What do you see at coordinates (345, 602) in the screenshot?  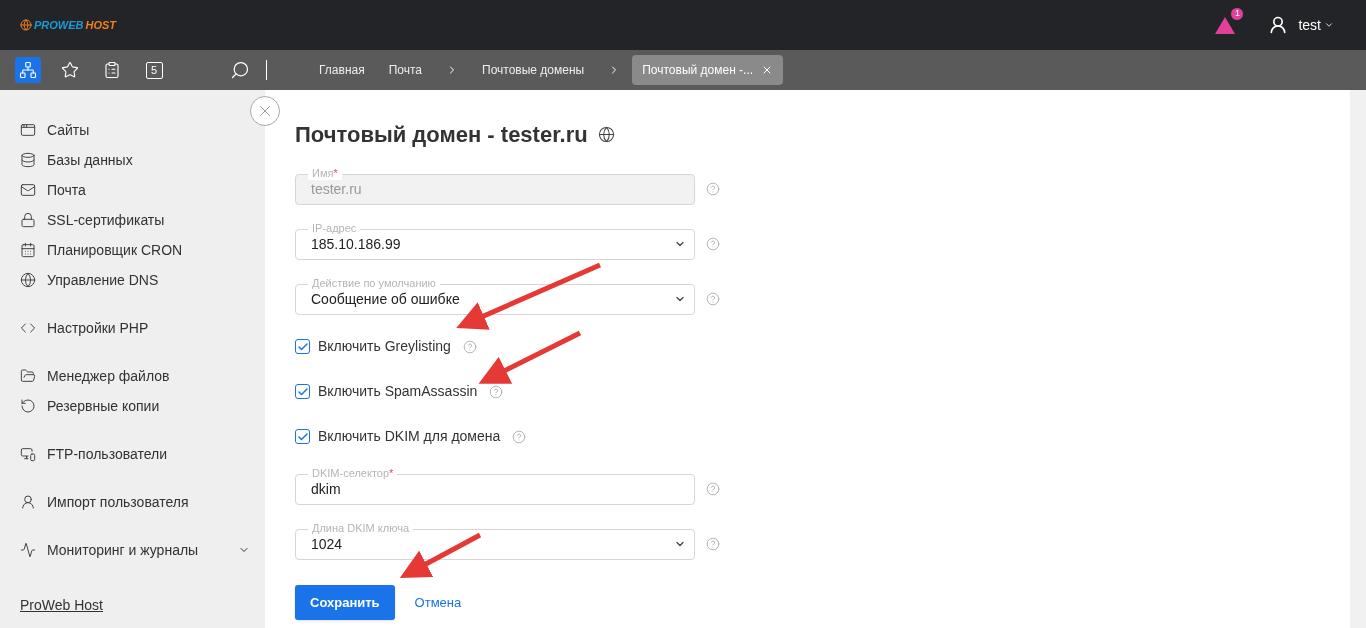 I see `save-button: Сохранить` at bounding box center [345, 602].